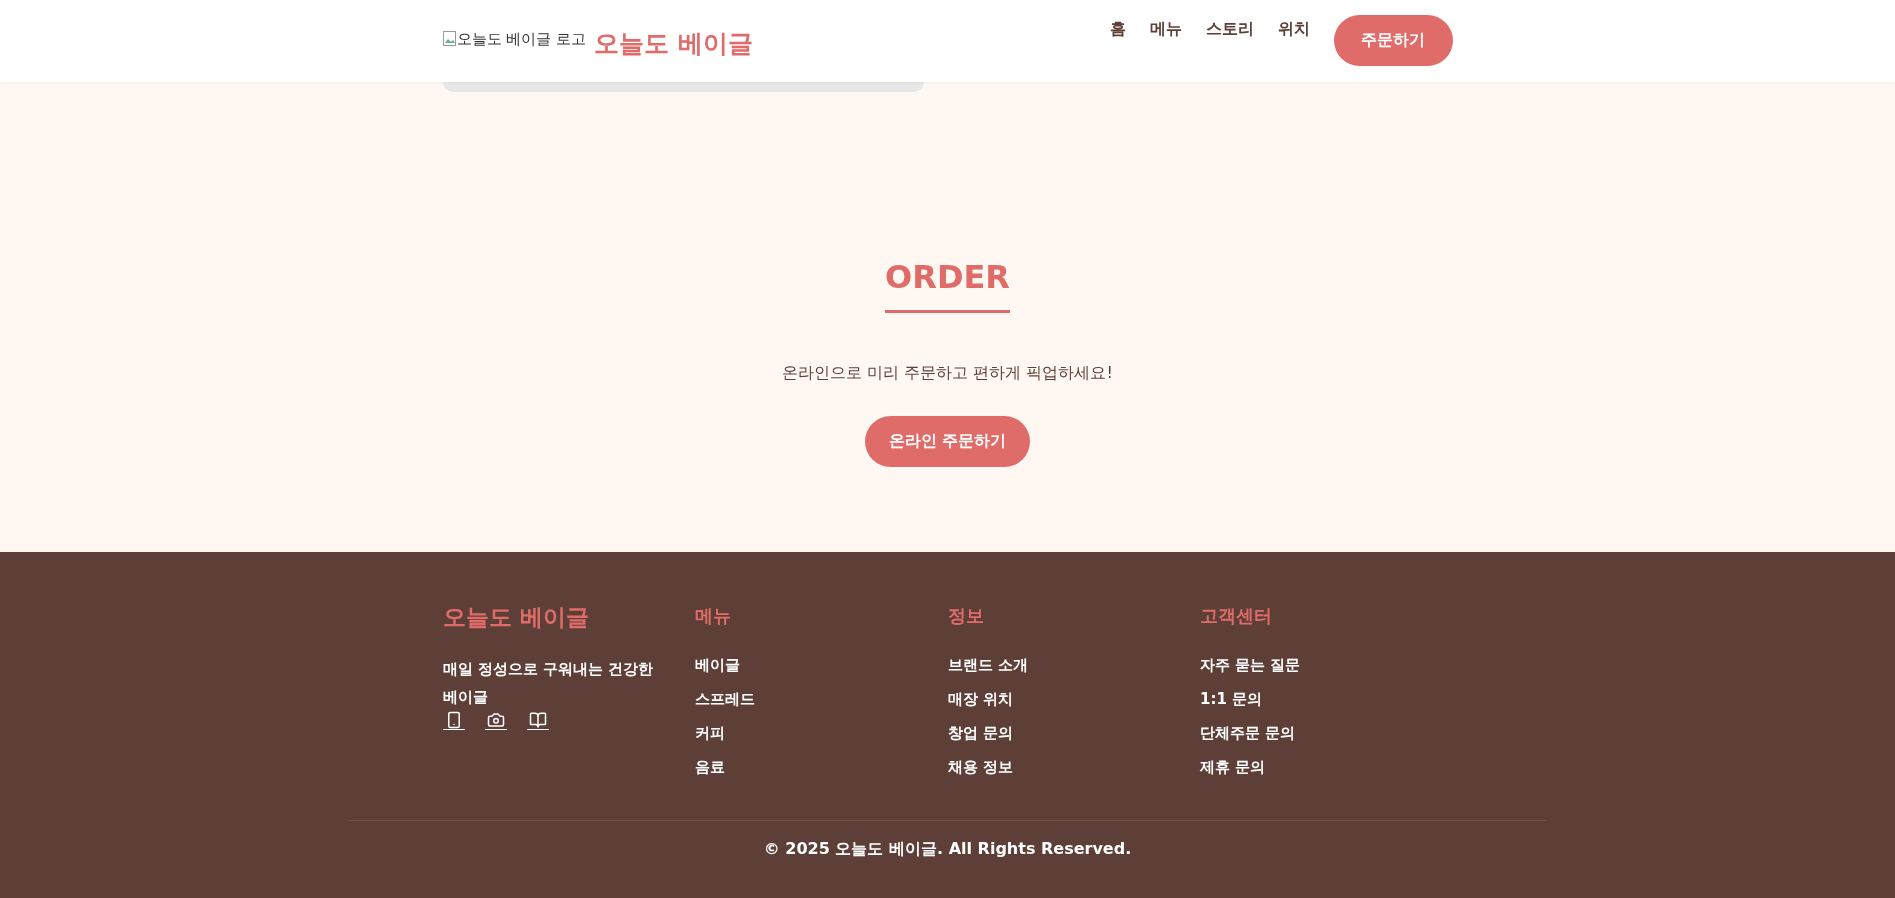 The height and width of the screenshot is (898, 1895). Describe the element at coordinates (537, 720) in the screenshot. I see `book-icon` at that location.